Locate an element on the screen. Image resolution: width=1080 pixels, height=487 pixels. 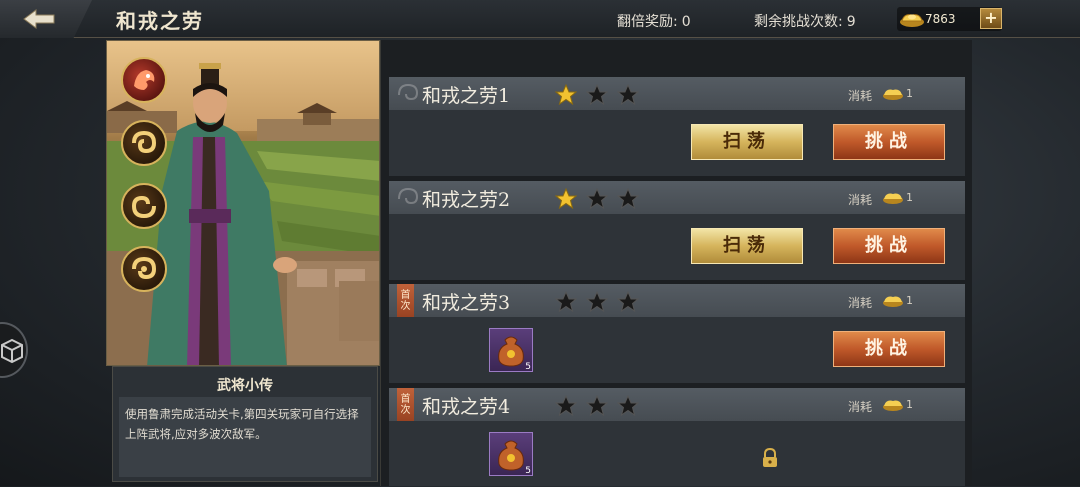
remaining-attempts-value: 9 is located at coordinates (851, 22).